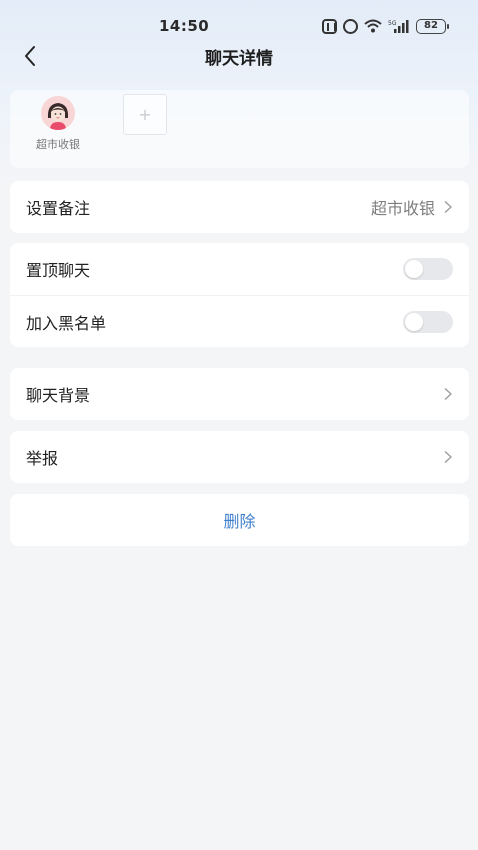  What do you see at coordinates (239, 59) in the screenshot?
I see `page-title: 聊天详情` at bounding box center [239, 59].